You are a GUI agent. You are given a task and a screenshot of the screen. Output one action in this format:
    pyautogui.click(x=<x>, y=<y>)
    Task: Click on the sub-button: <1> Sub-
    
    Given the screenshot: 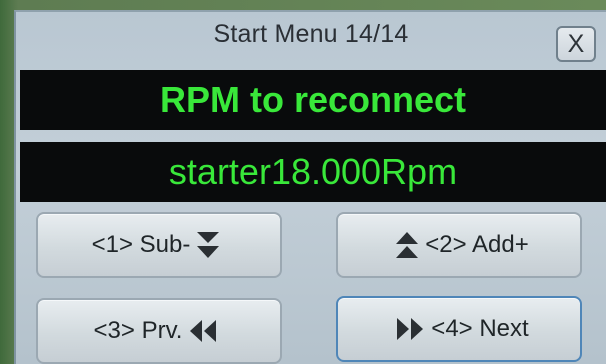 What is the action you would take?
    pyautogui.click(x=159, y=245)
    